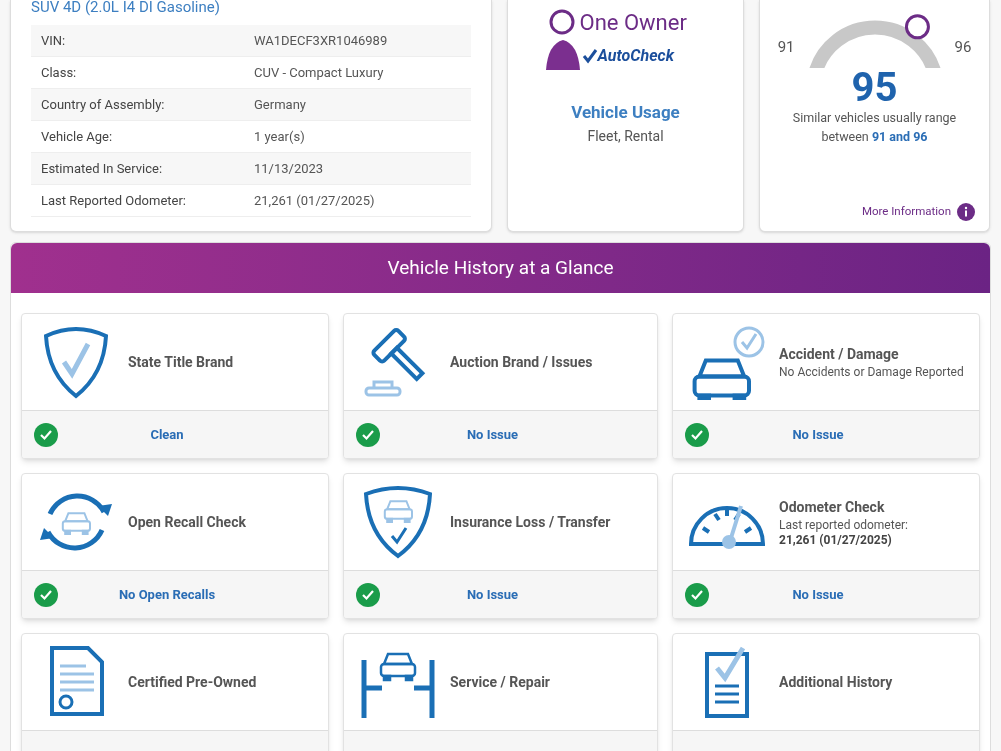 This screenshot has height=751, width=1001. I want to click on card-title: Additional History, so click(836, 682).